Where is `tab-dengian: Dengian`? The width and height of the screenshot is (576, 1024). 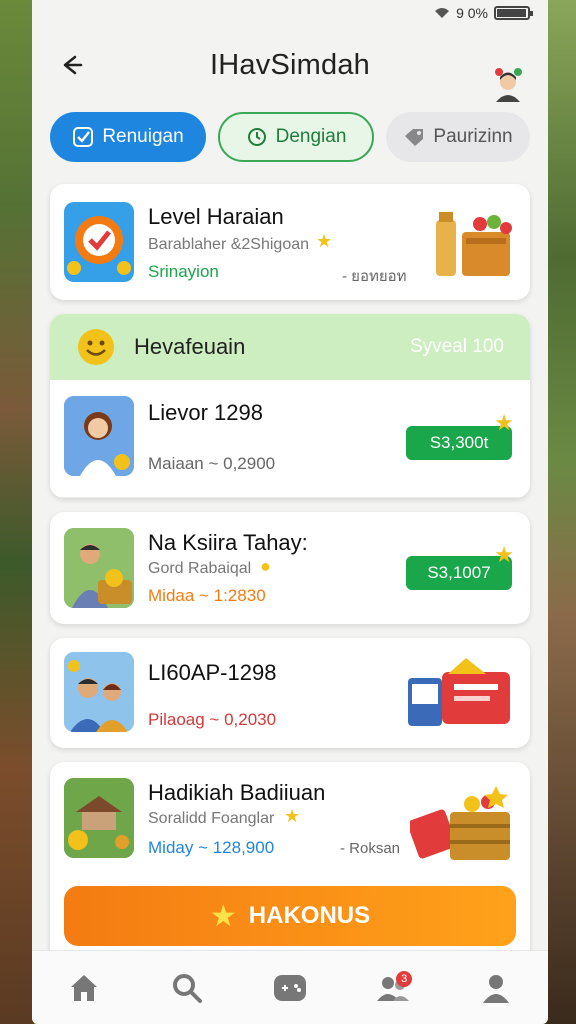 tab-dengian: Dengian is located at coordinates (296, 137).